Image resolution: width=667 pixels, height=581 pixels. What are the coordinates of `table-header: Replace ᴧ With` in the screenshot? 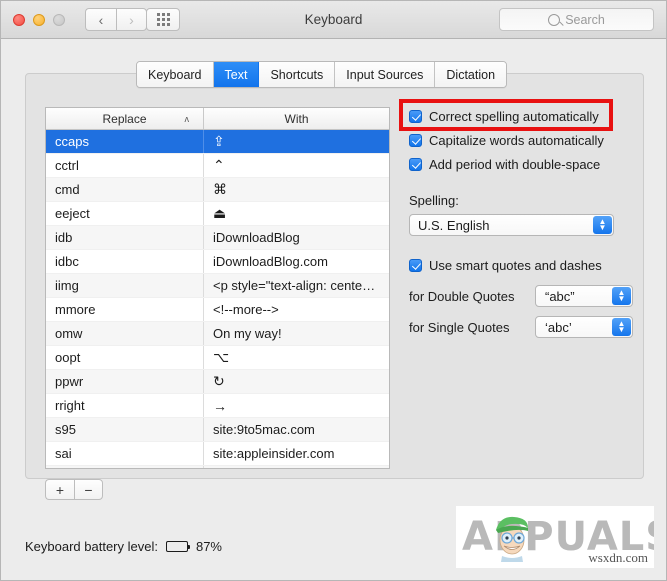 It's located at (217, 119).